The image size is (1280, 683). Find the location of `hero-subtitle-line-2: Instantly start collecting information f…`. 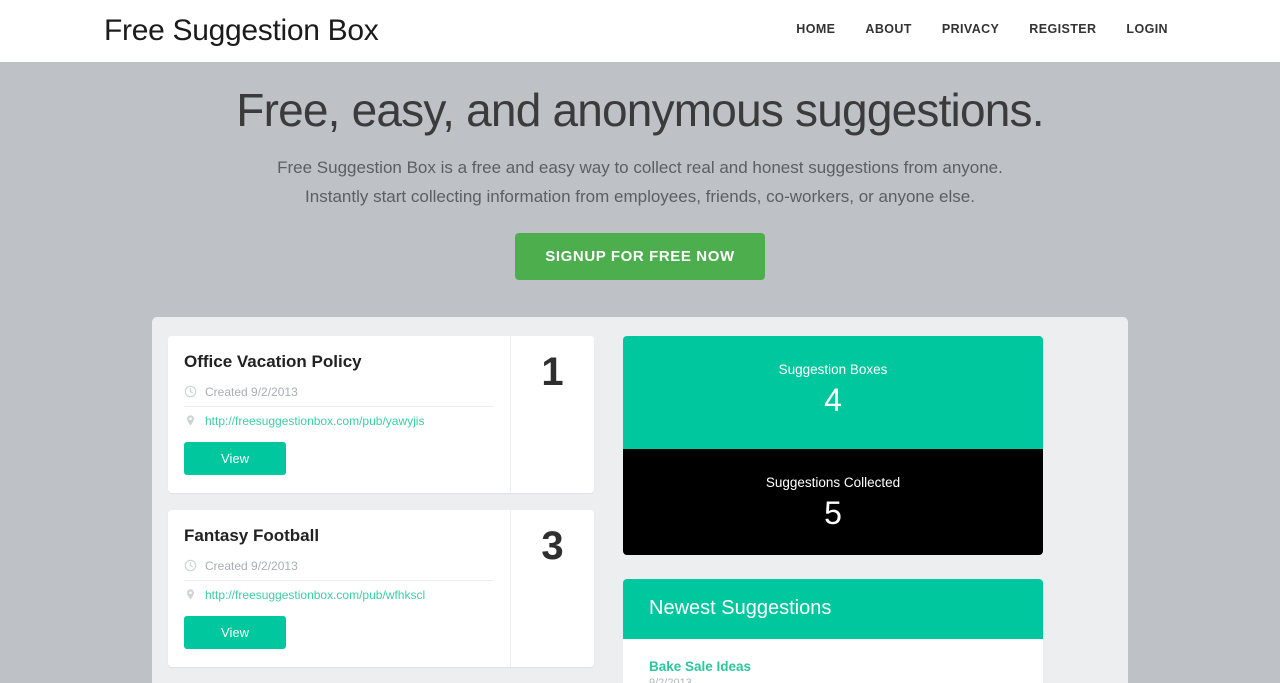

hero-subtitle-line-2: Instantly start collecting information f… is located at coordinates (640, 196).